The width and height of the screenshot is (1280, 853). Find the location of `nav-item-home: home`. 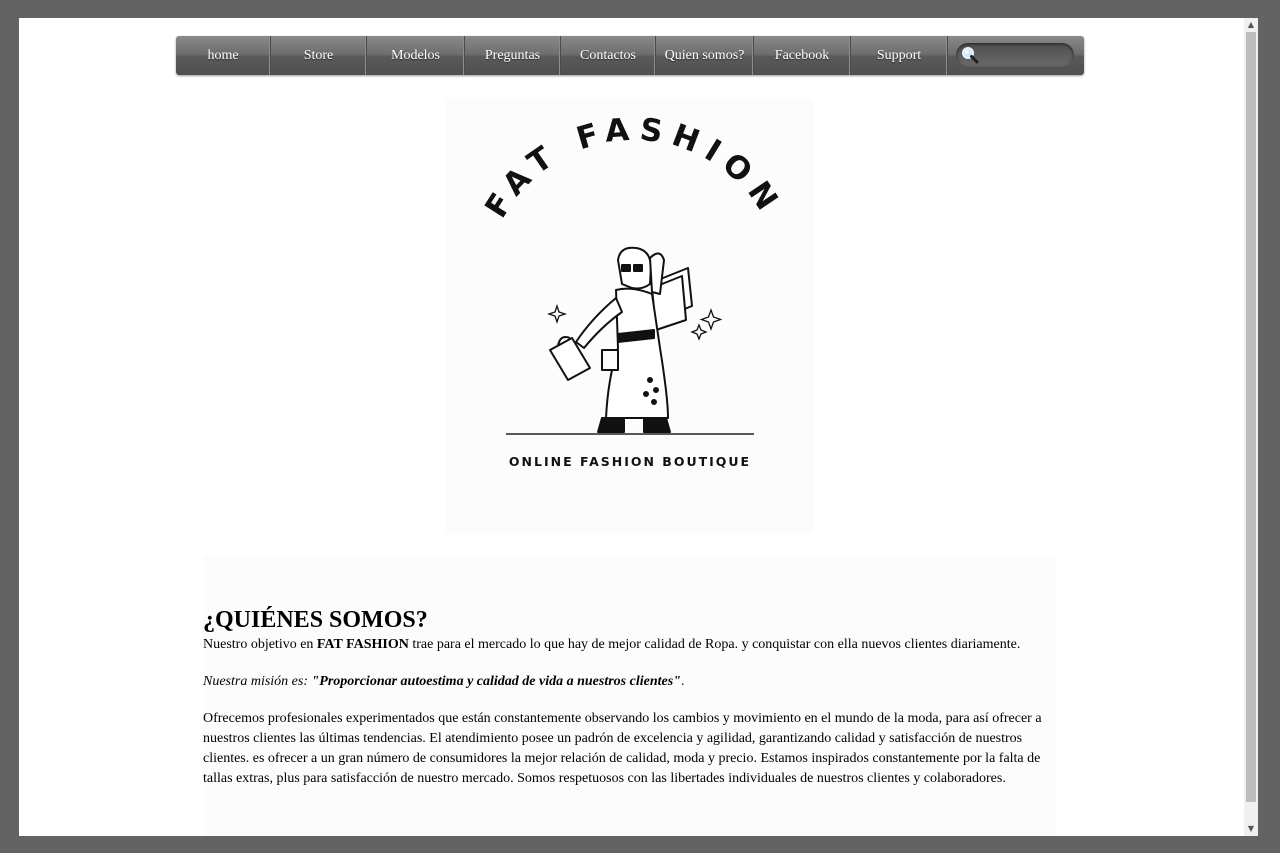

nav-item-home: home is located at coordinates (223, 55).